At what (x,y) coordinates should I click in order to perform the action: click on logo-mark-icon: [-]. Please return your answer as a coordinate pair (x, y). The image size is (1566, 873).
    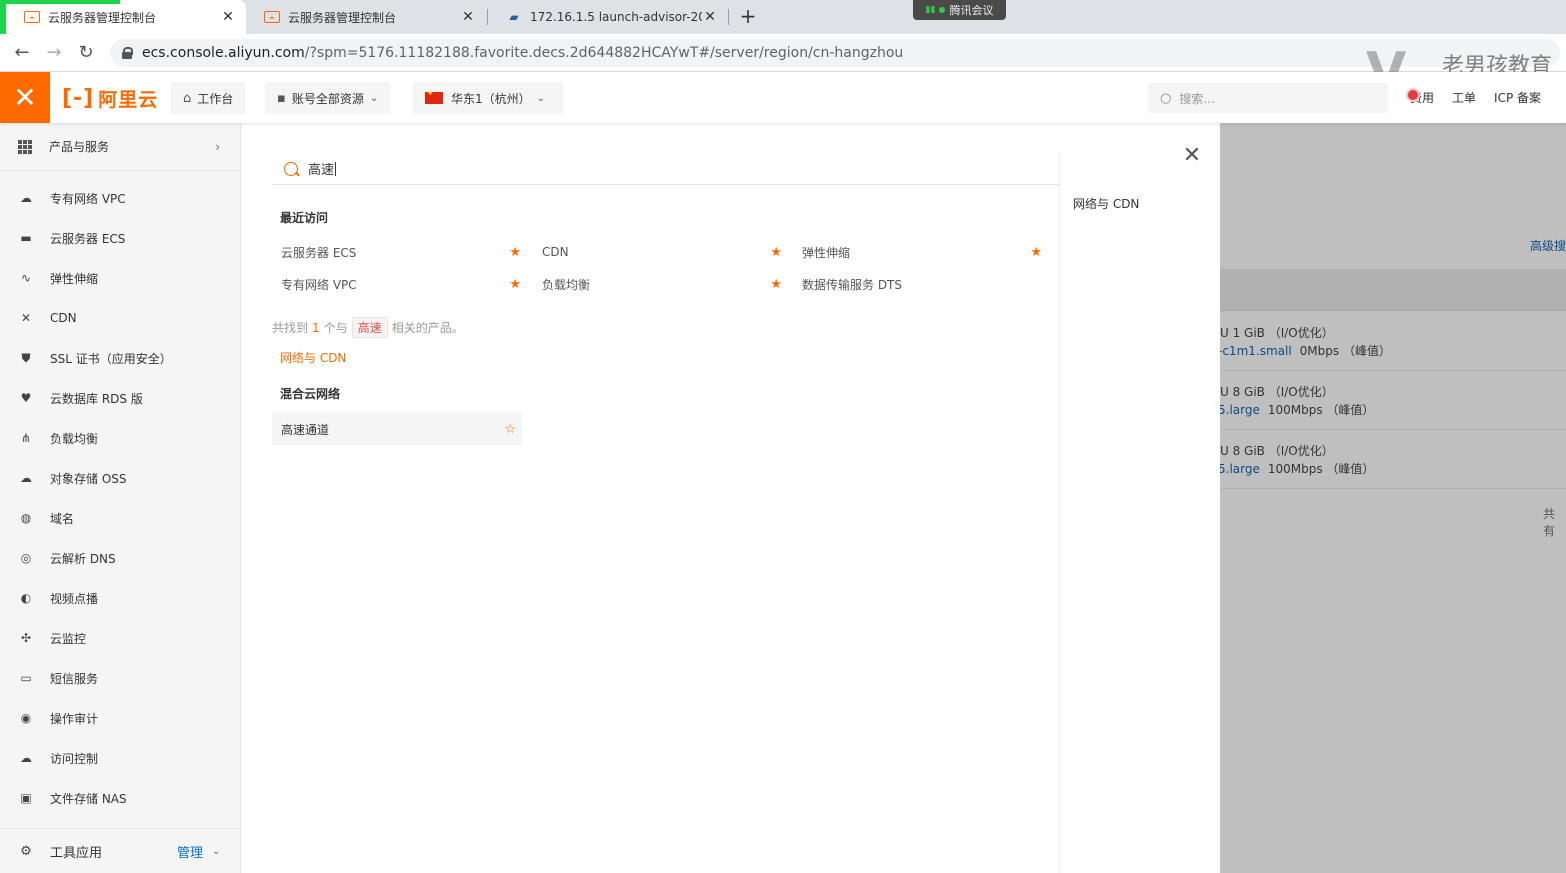
    Looking at the image, I should click on (78, 98).